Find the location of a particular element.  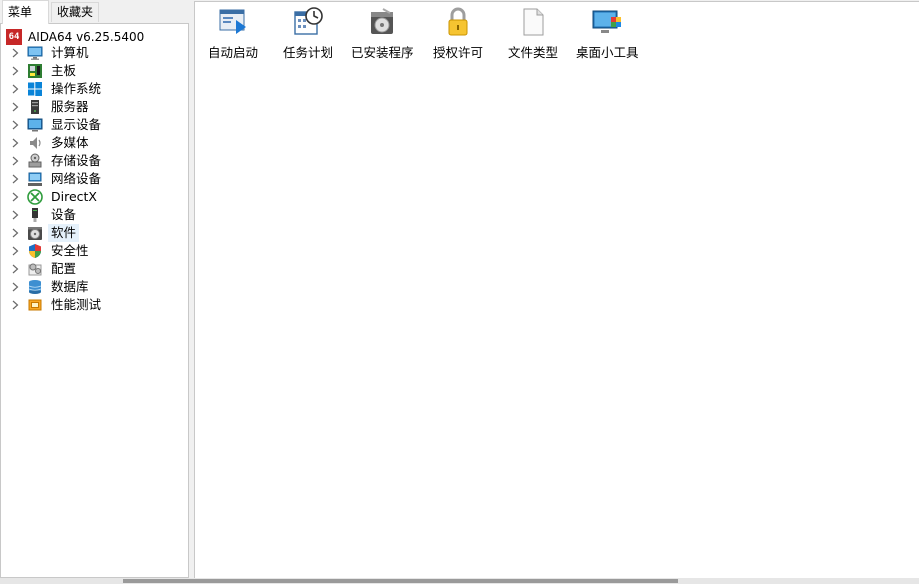

tree-root-label: AIDA64 v6.25.5400 is located at coordinates (86, 37).